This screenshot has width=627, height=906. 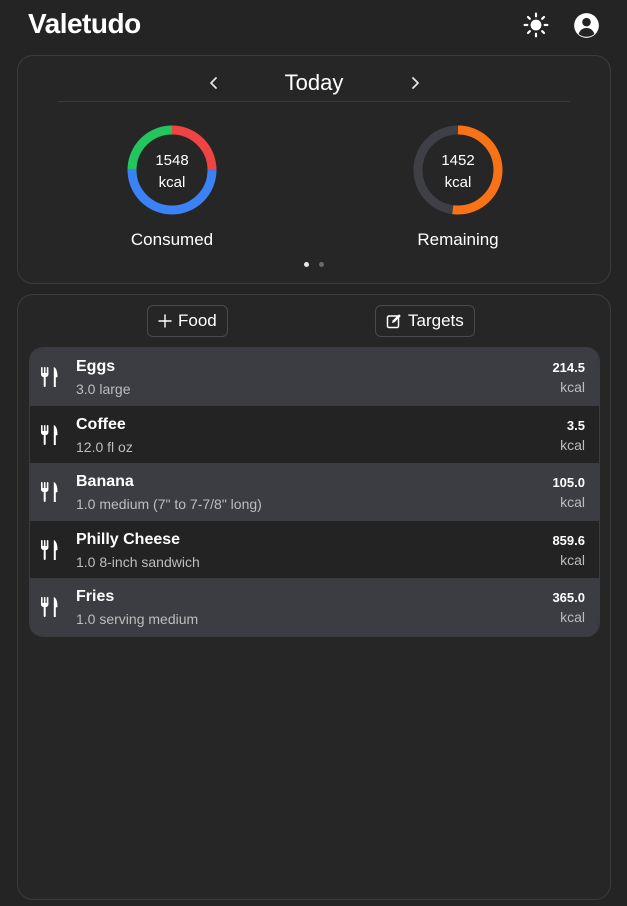 What do you see at coordinates (314, 264) in the screenshot?
I see `page-dots` at bounding box center [314, 264].